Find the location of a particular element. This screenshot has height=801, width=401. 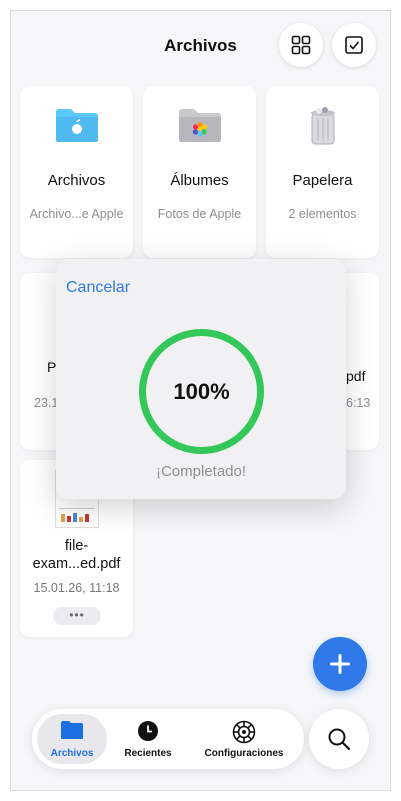

search-icon is located at coordinates (339, 739).